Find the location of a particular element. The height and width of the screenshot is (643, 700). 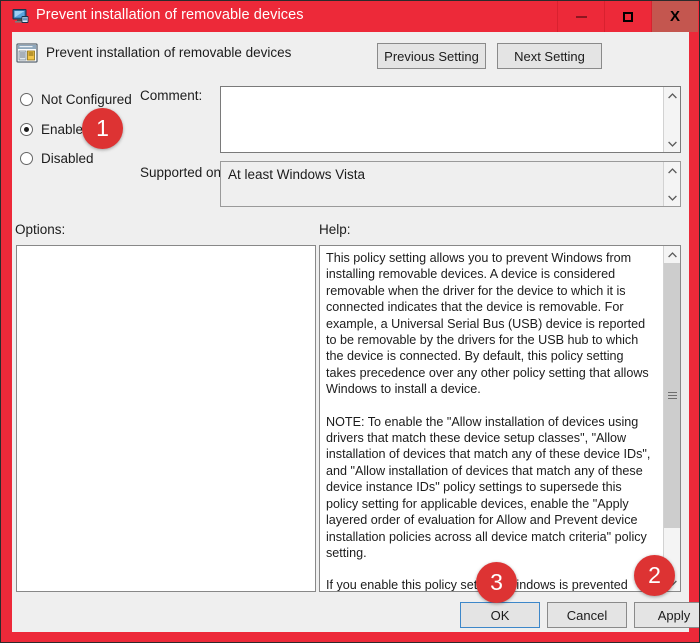

window-controls: X is located at coordinates (627, 16).